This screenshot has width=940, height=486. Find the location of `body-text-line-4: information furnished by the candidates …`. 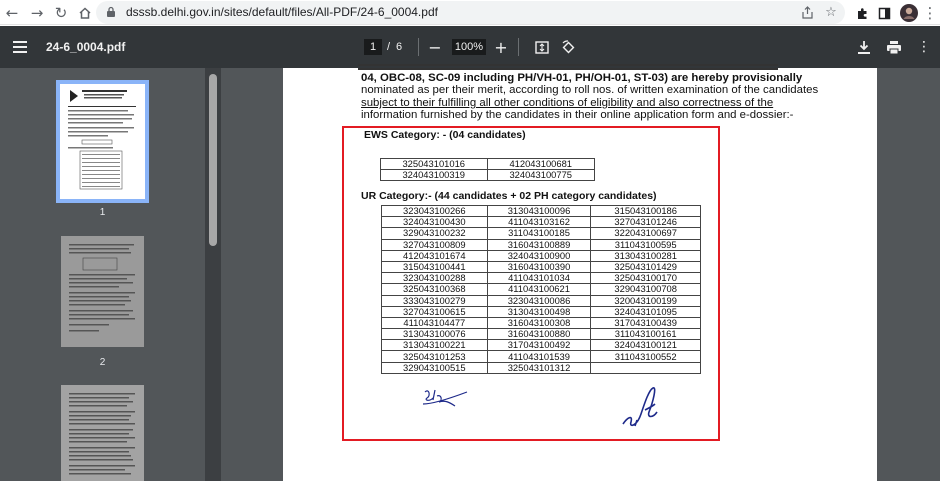

body-text-line-4: information furnished by the candidates … is located at coordinates (577, 115).